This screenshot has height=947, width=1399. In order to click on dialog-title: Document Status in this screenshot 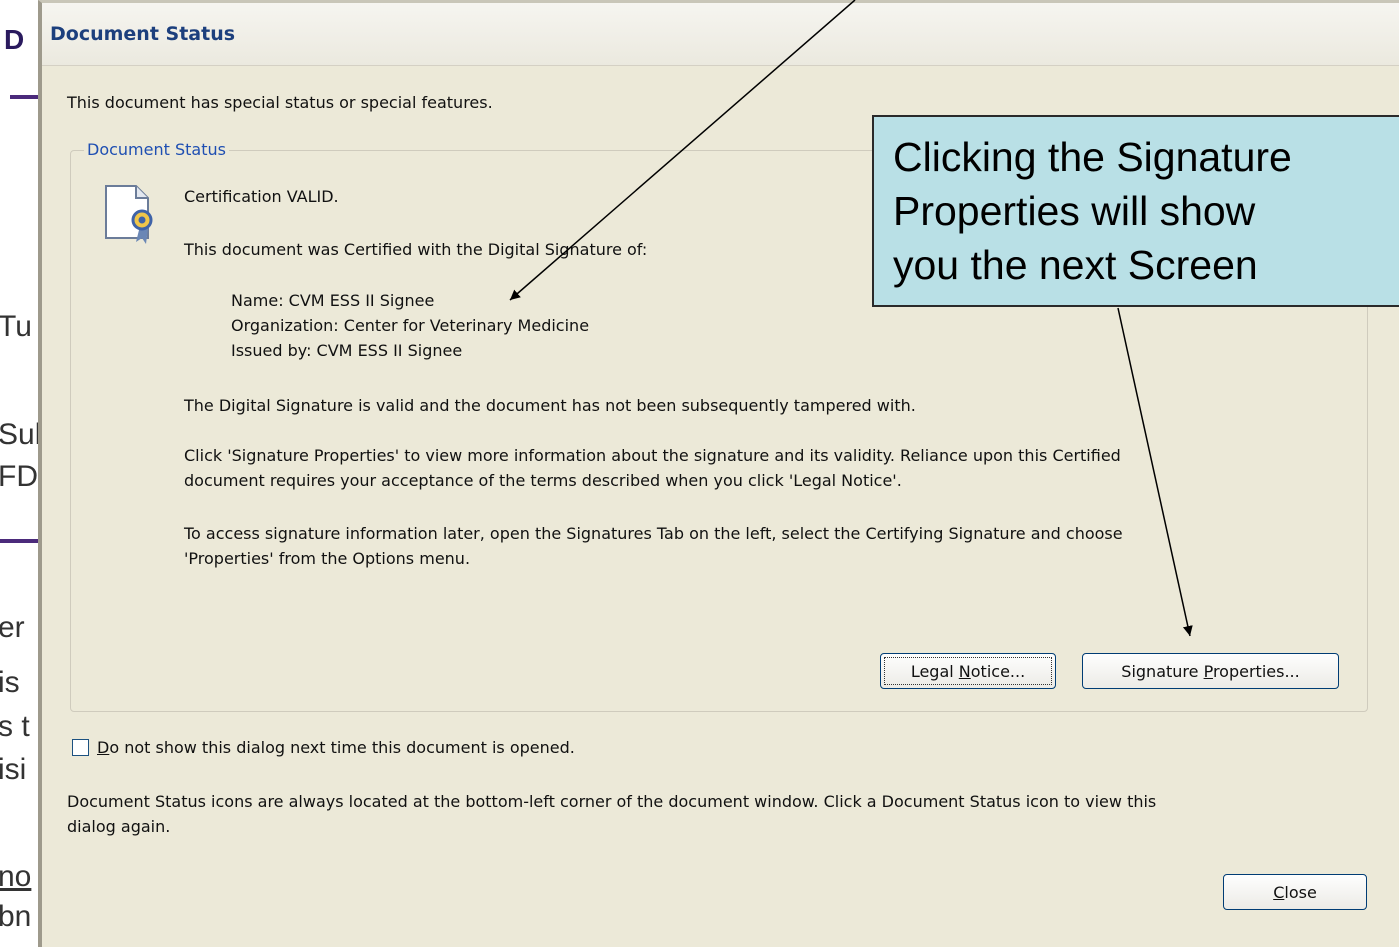, I will do `click(143, 34)`.